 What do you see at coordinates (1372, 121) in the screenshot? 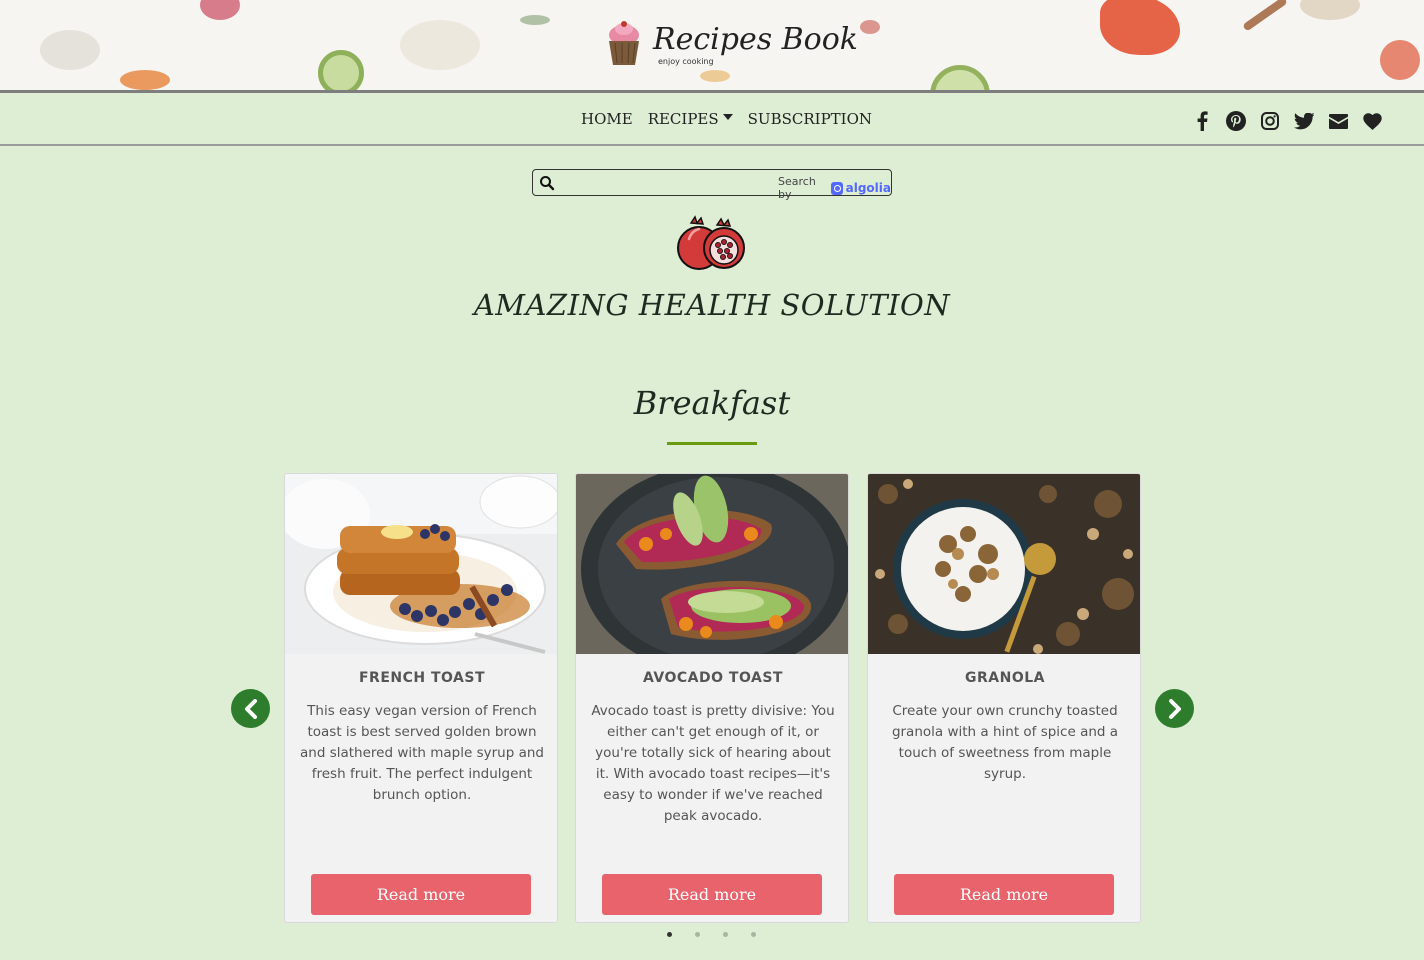
I see `heart-icon` at bounding box center [1372, 121].